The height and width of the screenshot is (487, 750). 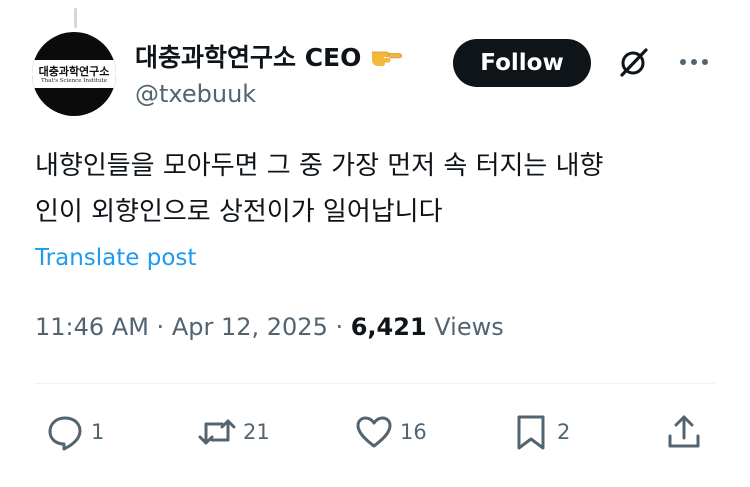 I want to click on like-button: 16, so click(x=390, y=432).